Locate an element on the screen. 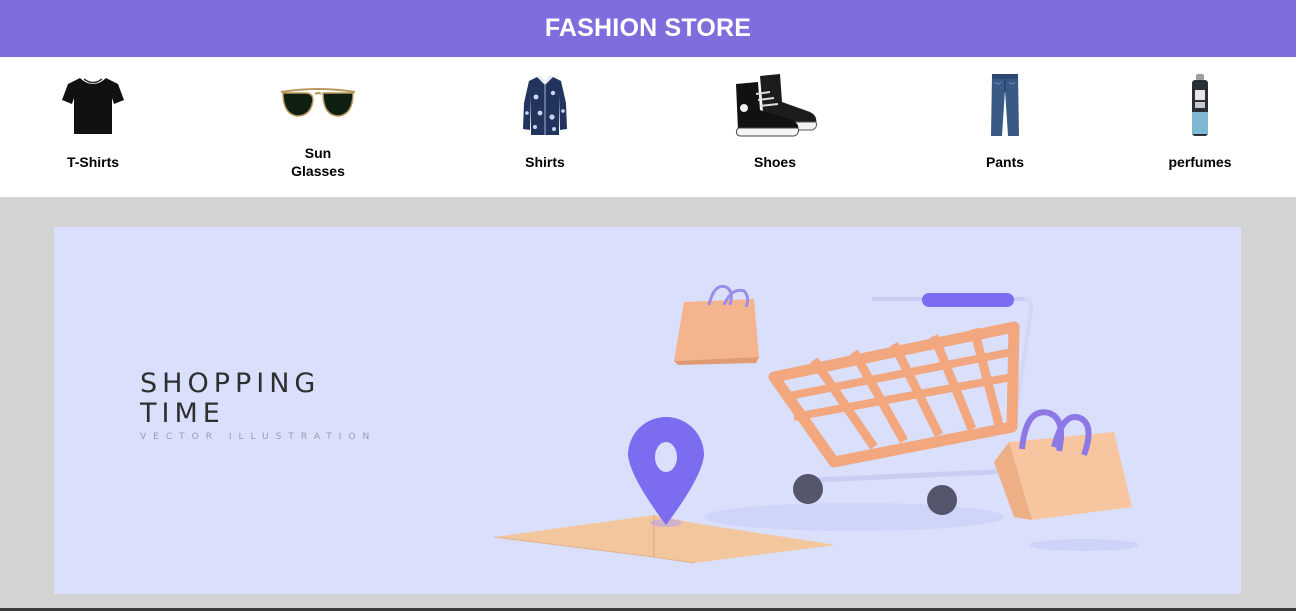 This screenshot has width=1296, height=611. category-label: Pants is located at coordinates (1005, 162).